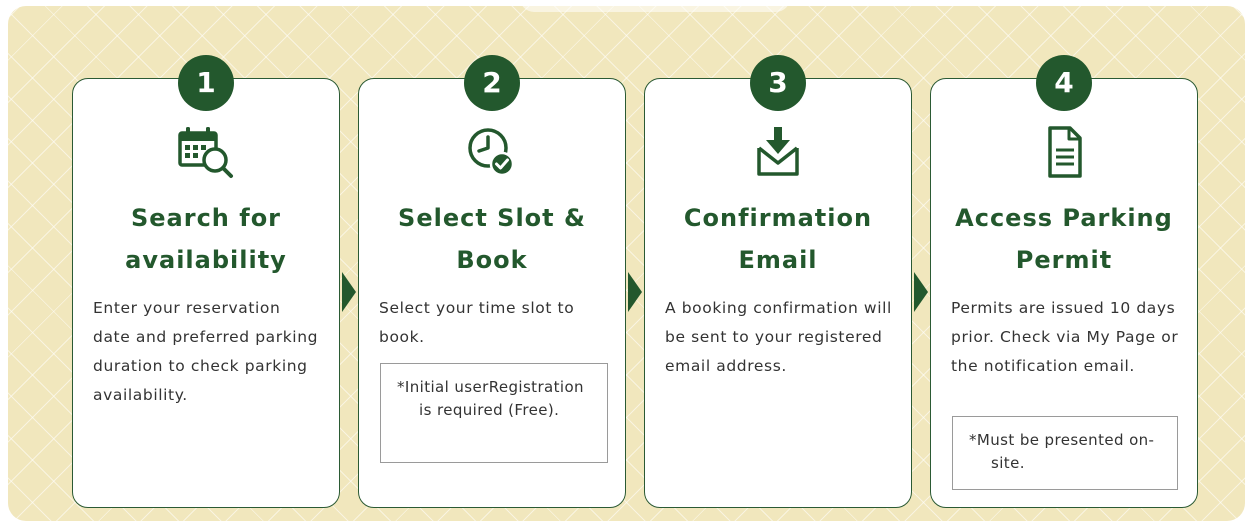  Describe the element at coordinates (778, 239) in the screenshot. I see `step-title: Confirmation Email` at that location.